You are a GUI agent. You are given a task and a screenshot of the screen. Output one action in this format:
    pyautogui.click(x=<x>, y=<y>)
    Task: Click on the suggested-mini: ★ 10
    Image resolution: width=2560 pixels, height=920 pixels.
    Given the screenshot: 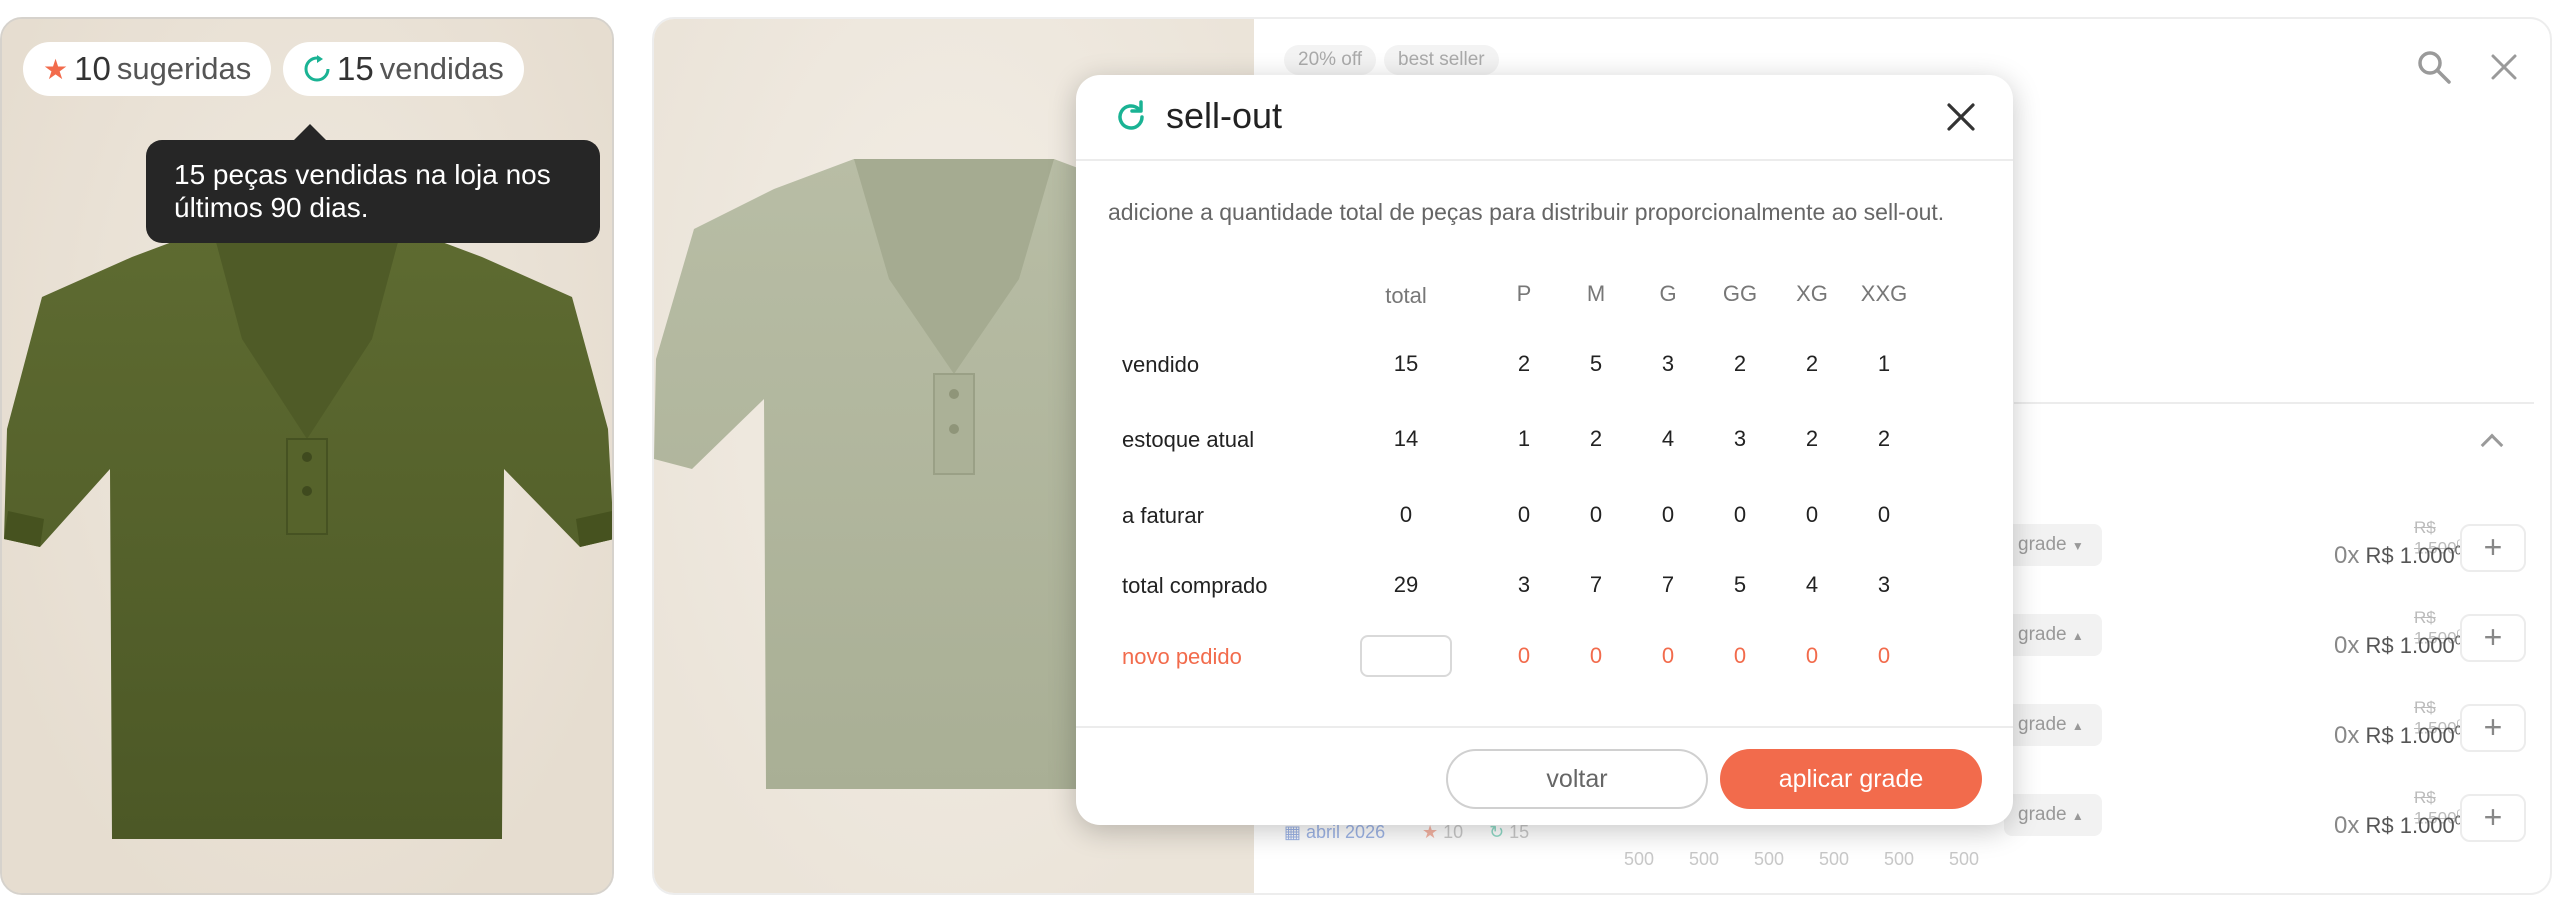 What is the action you would take?
    pyautogui.click(x=1443, y=832)
    